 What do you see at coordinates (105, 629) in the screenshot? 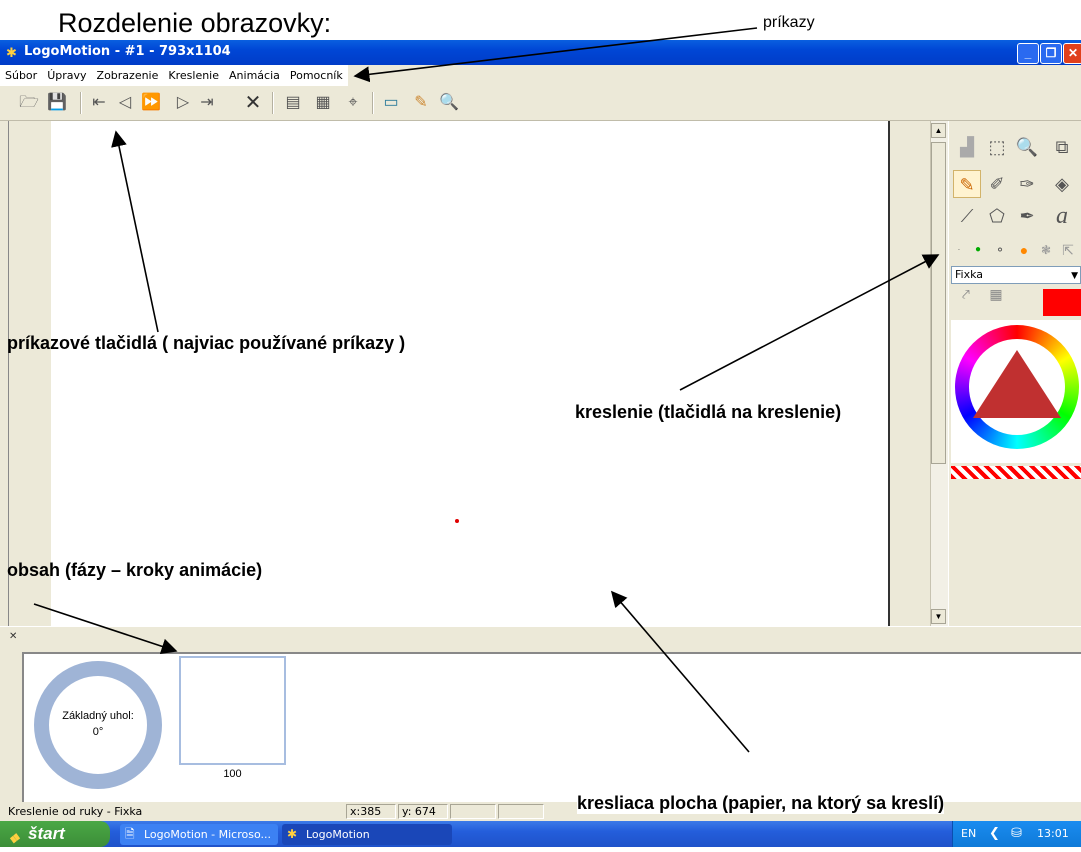
I see `arrow-content` at bounding box center [105, 629].